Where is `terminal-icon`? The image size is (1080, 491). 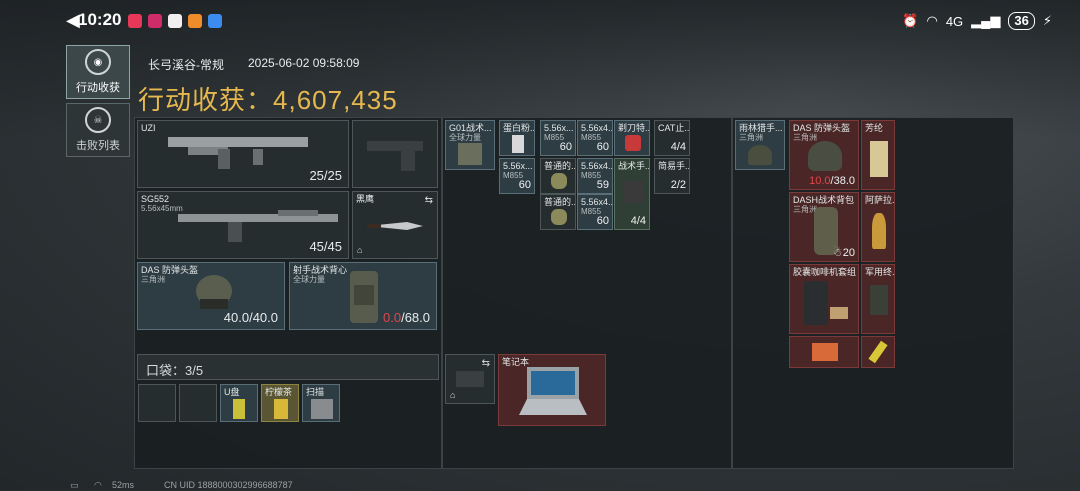
terminal-icon is located at coordinates (879, 300).